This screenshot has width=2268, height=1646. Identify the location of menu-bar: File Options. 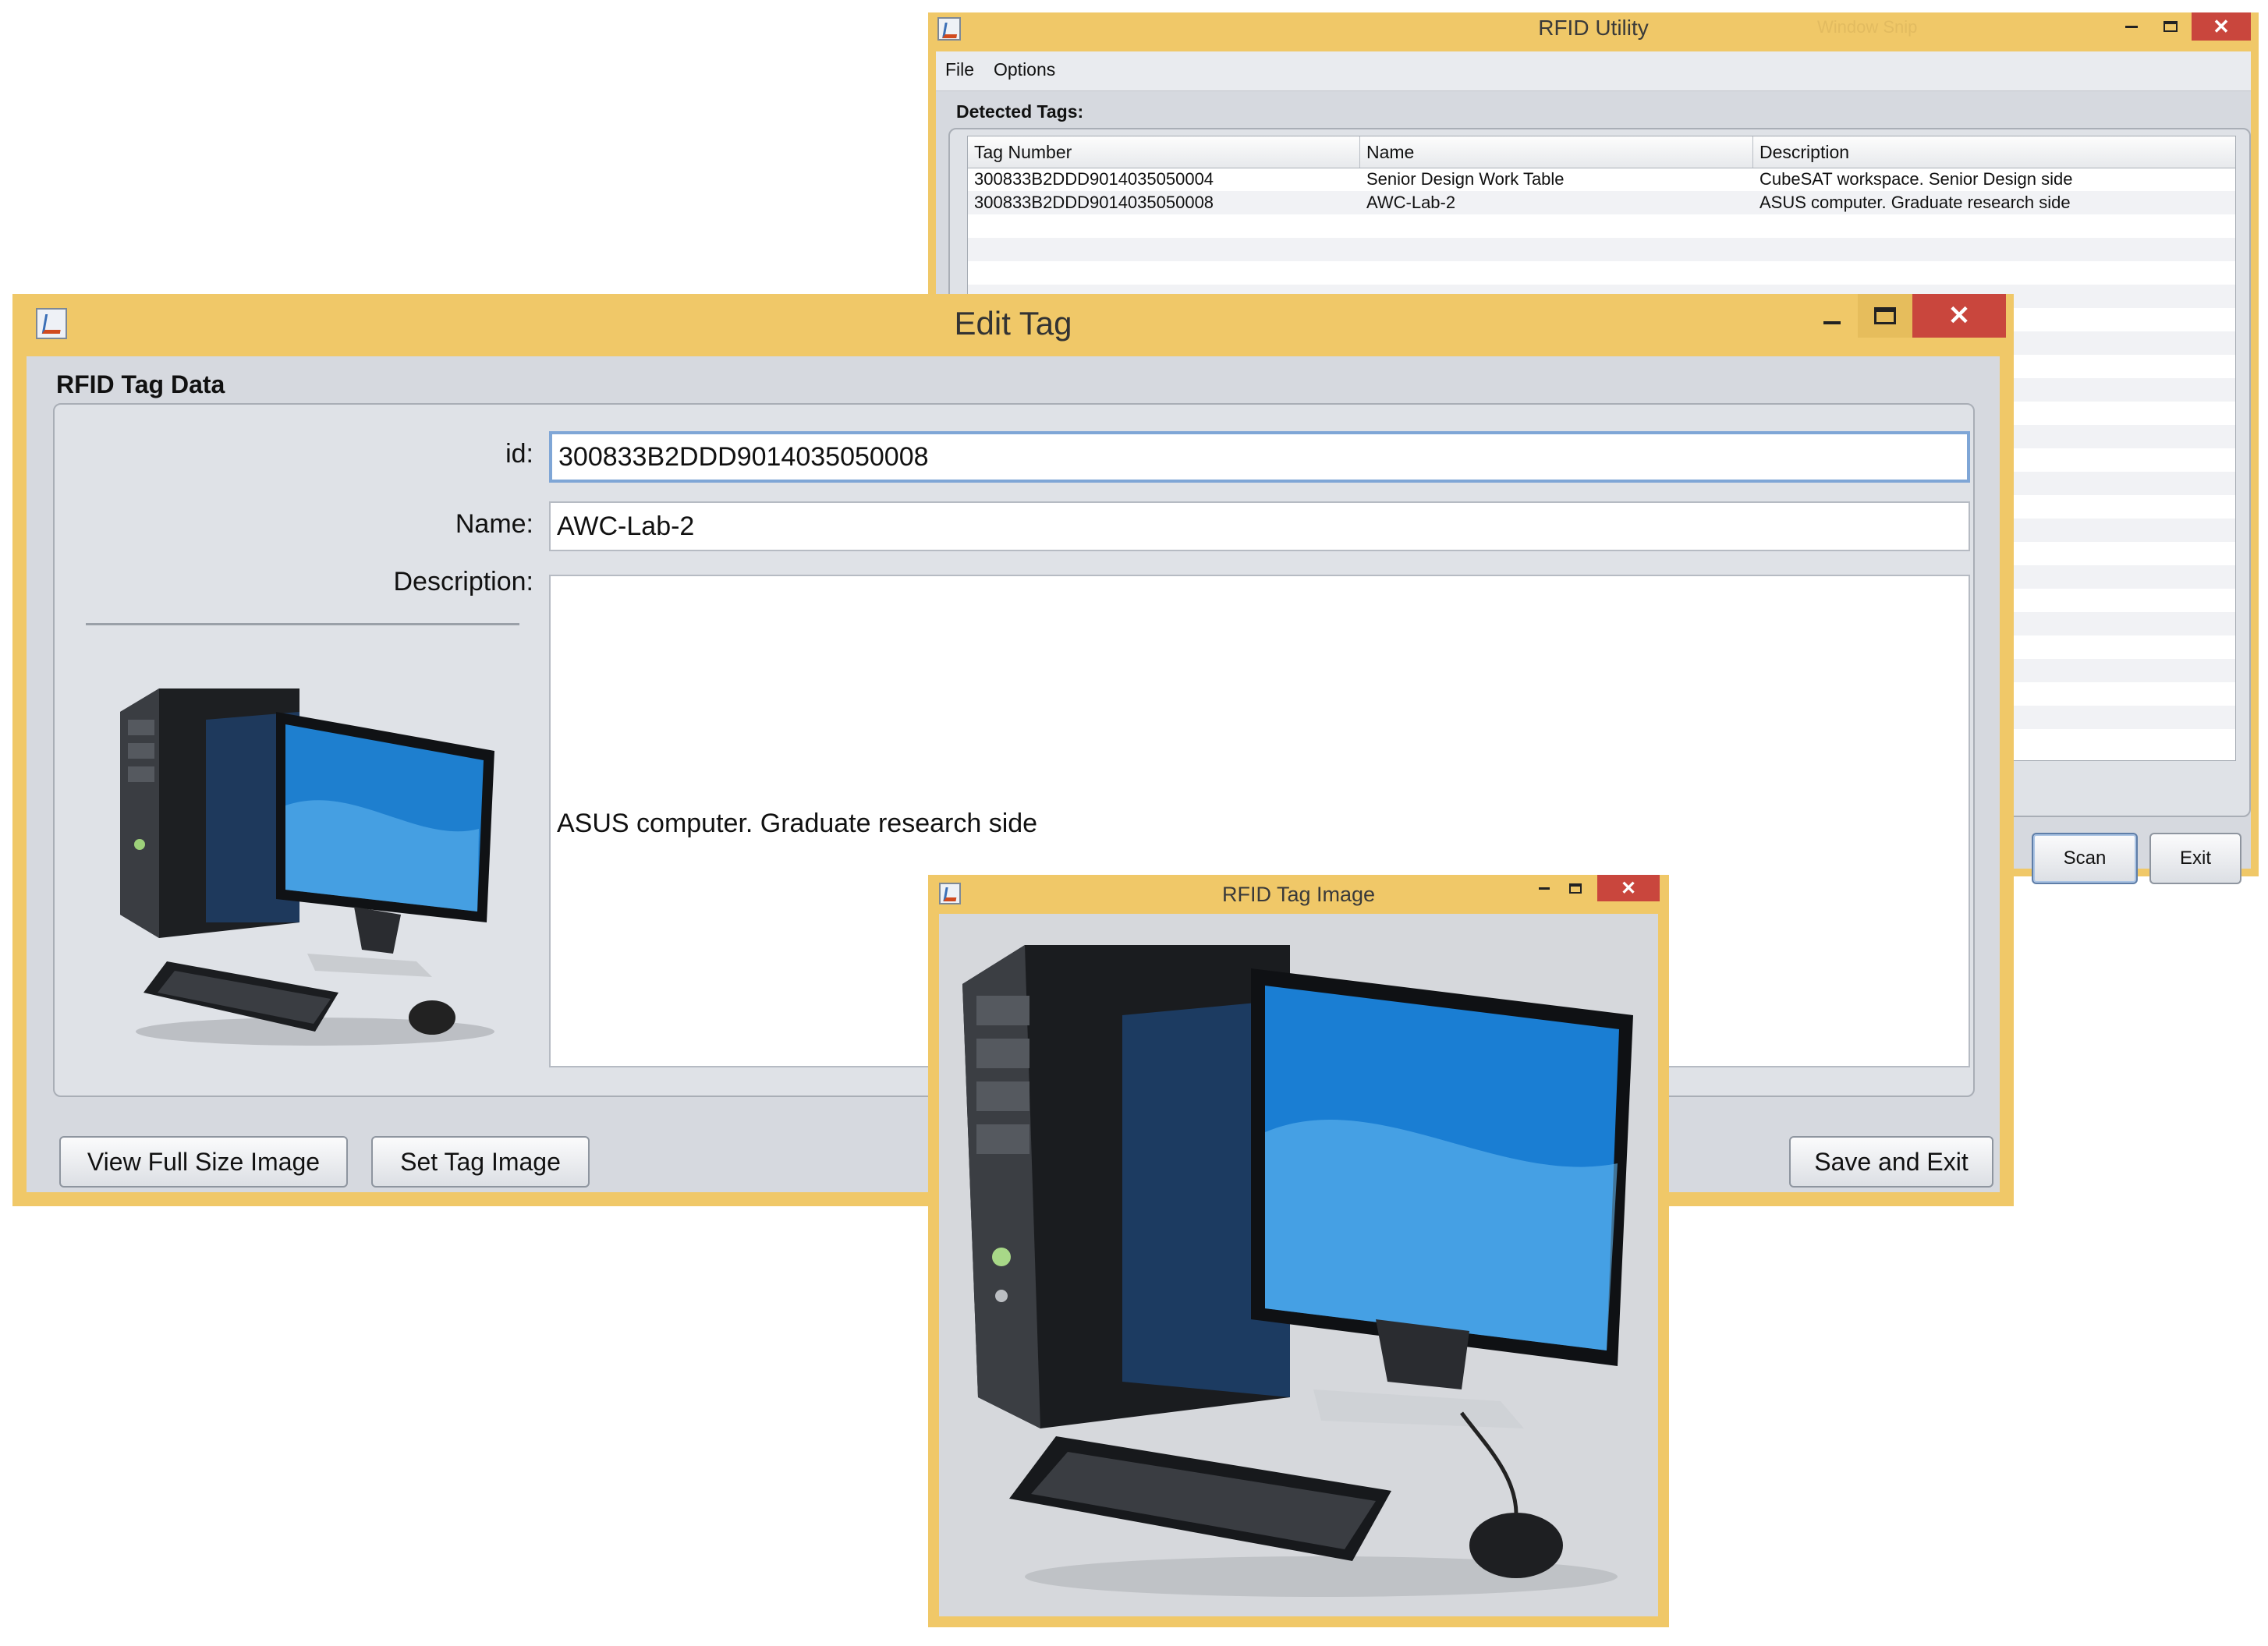
(1593, 71).